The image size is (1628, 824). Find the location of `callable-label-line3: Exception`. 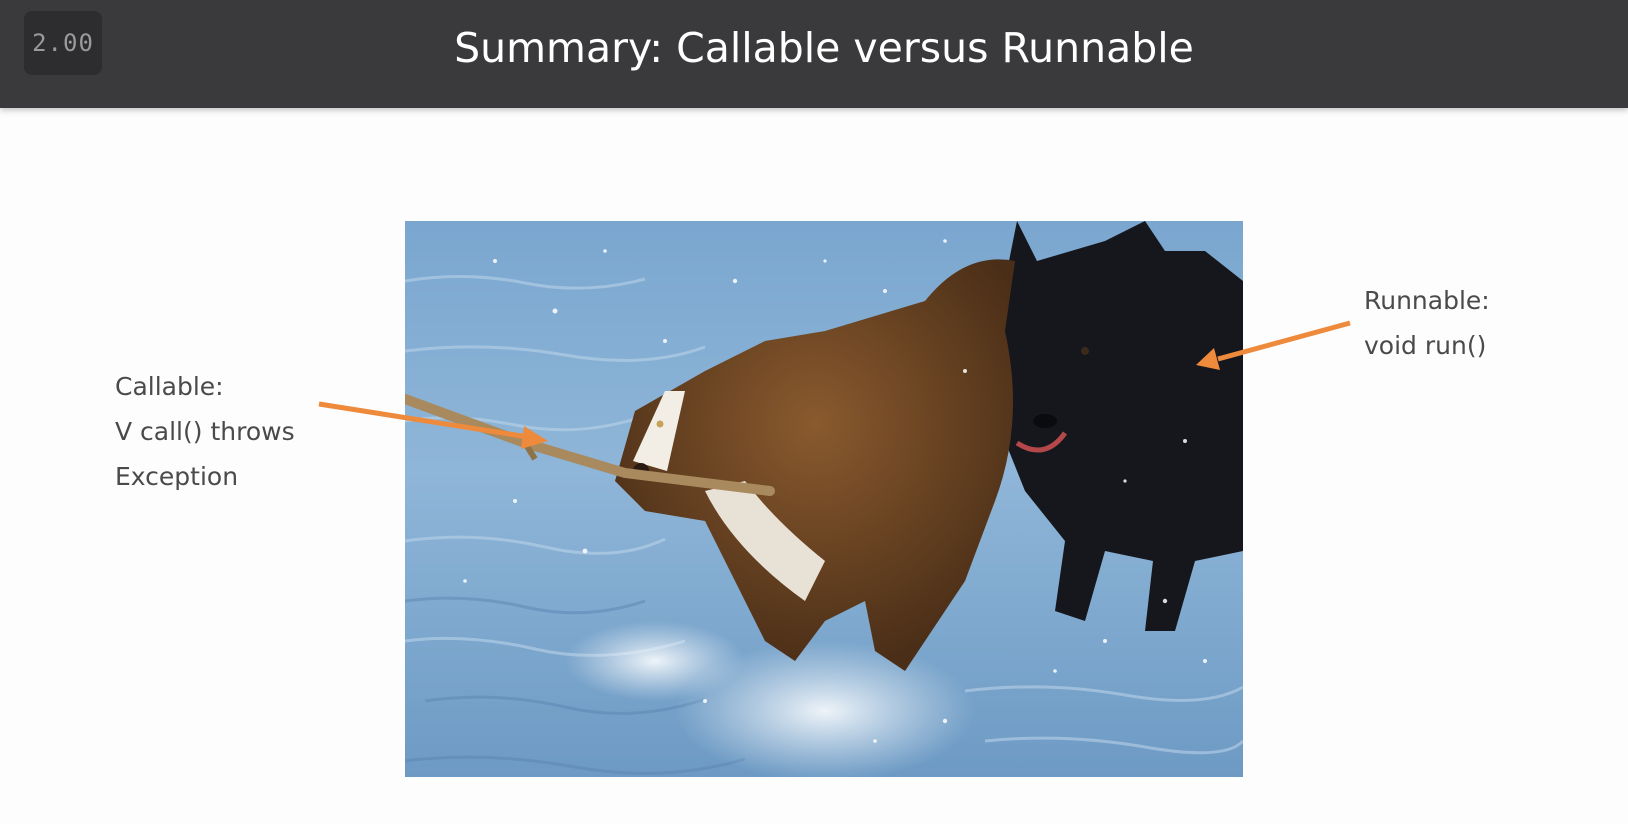

callable-label-line3: Exception is located at coordinates (177, 476).